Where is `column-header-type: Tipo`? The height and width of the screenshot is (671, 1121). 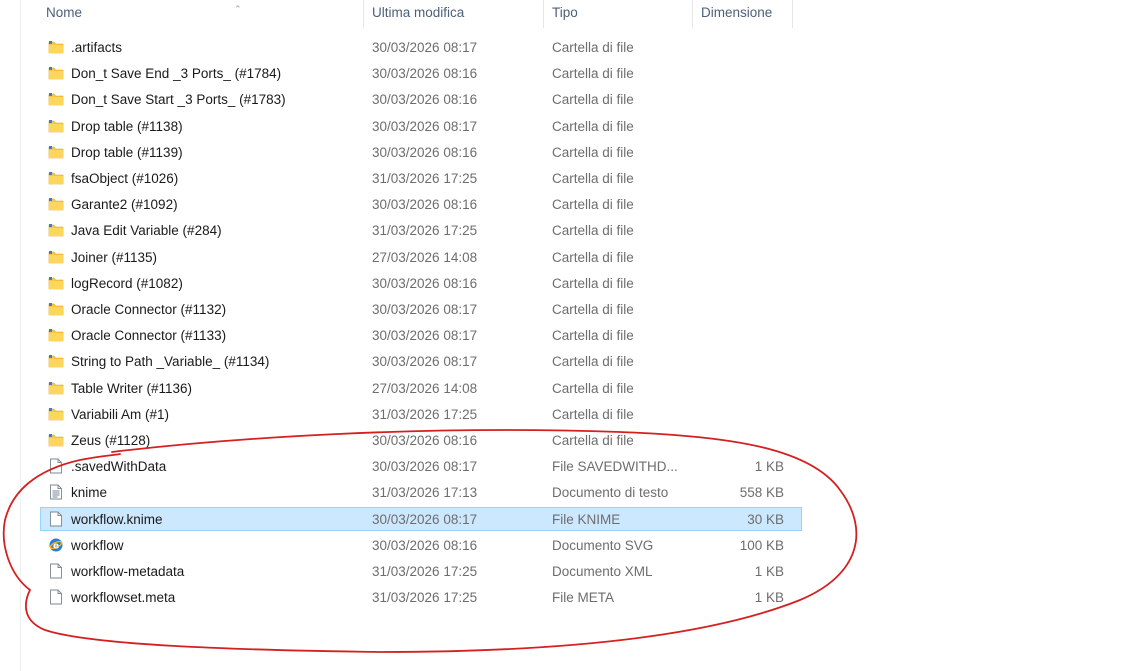
column-header-type: Tipo is located at coordinates (618, 14).